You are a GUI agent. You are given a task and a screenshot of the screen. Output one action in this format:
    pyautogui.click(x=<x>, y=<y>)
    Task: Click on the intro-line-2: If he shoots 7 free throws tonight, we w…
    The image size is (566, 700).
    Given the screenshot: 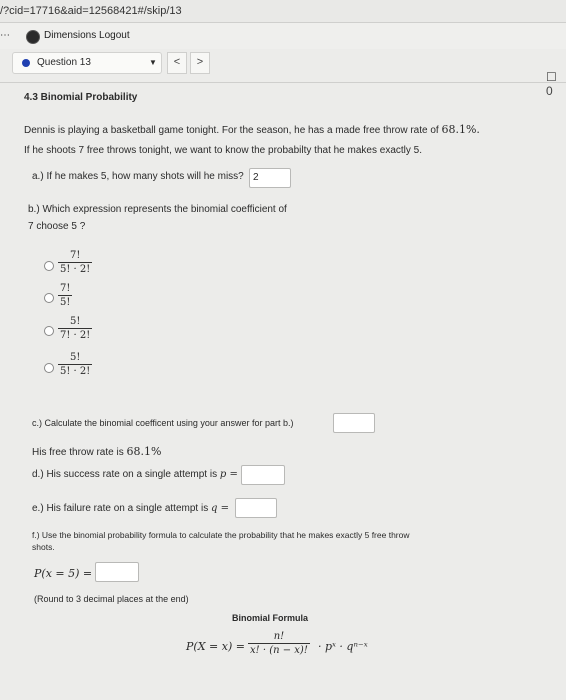 What is the action you would take?
    pyautogui.click(x=223, y=150)
    